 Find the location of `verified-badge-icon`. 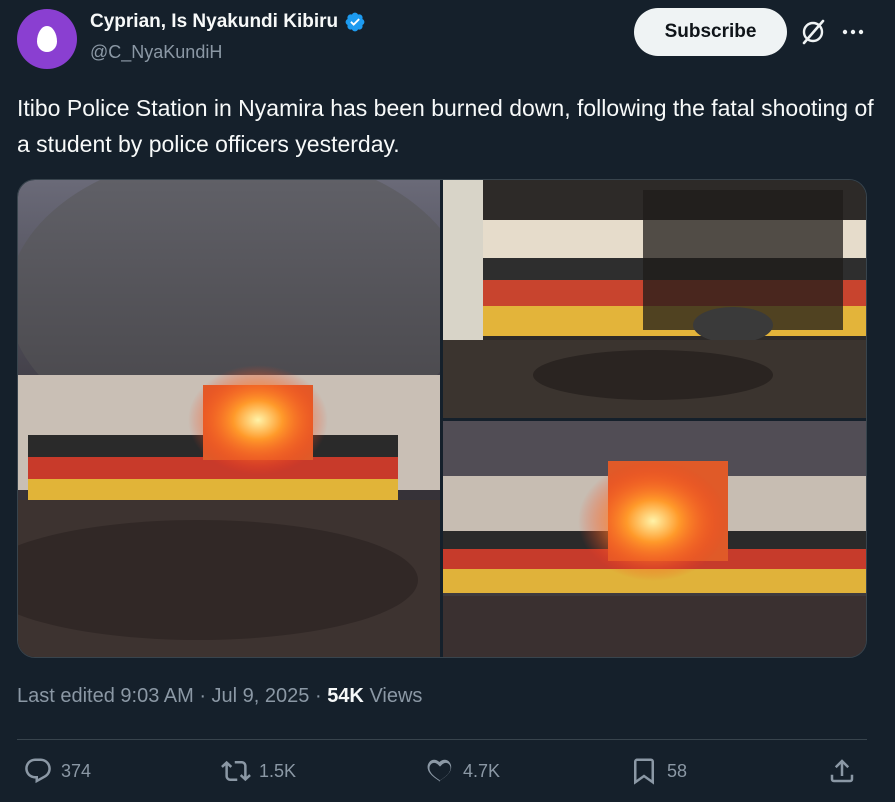

verified-badge-icon is located at coordinates (355, 22).